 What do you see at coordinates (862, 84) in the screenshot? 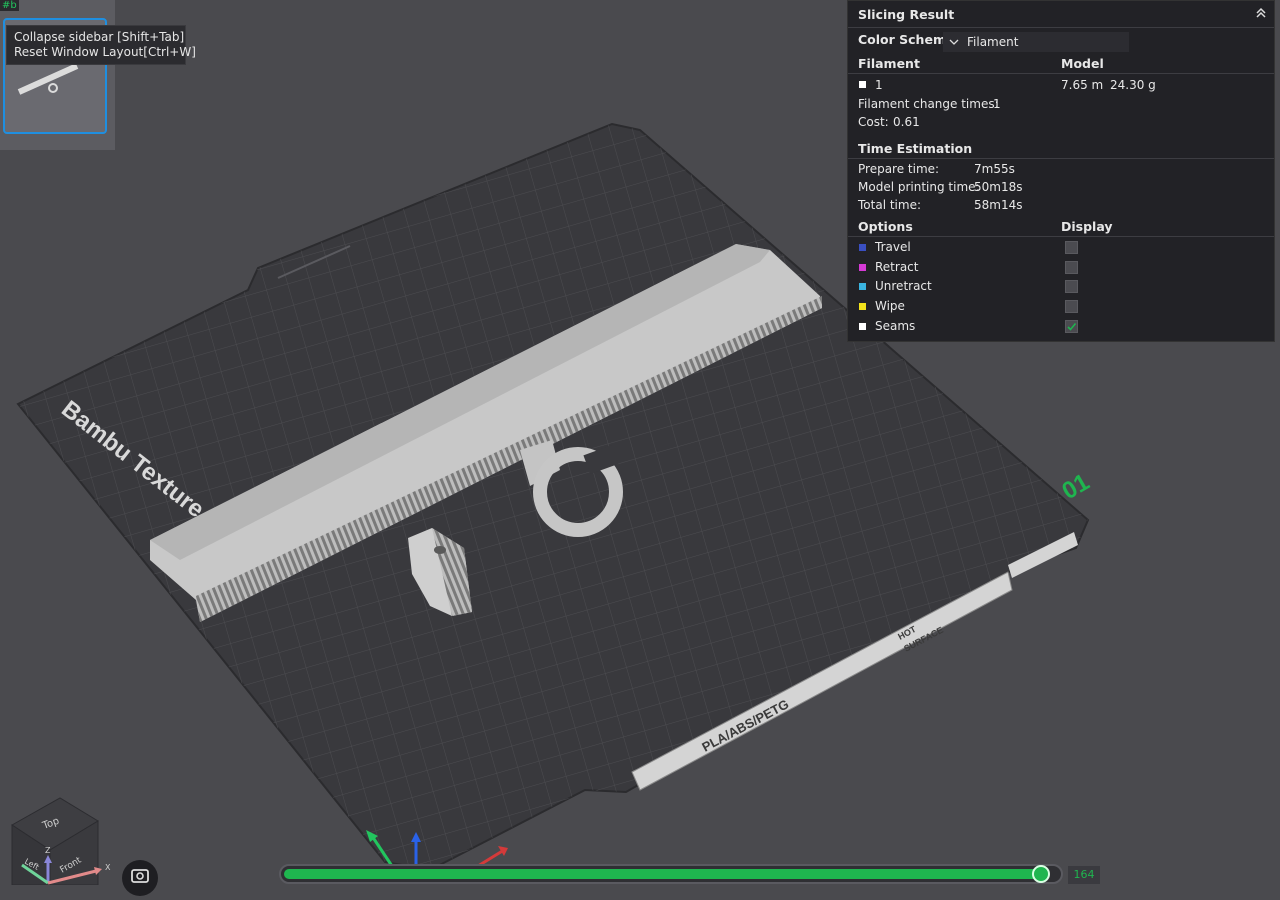
I see `filament-color-swatch` at bounding box center [862, 84].